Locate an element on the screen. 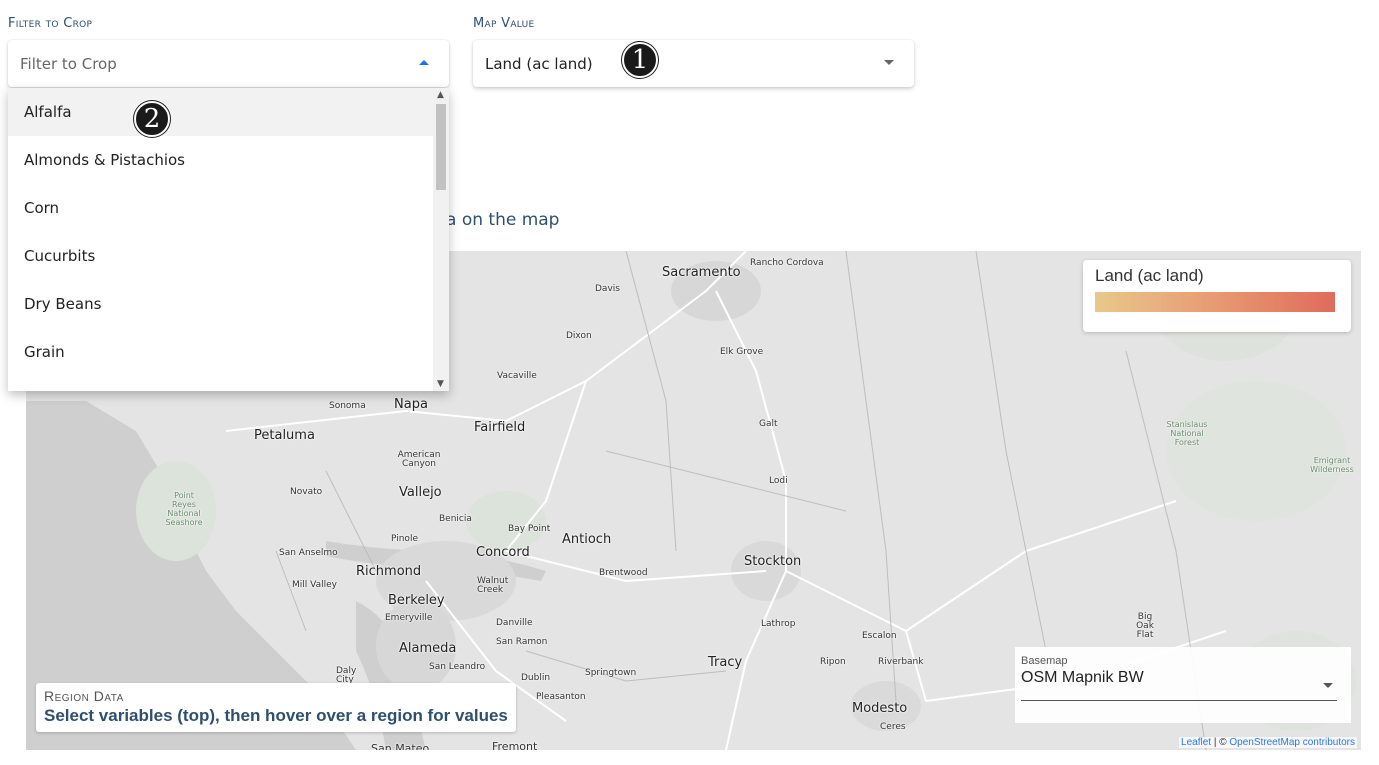 This screenshot has width=1379, height=765. place-escalon: Escalon is located at coordinates (879, 636).